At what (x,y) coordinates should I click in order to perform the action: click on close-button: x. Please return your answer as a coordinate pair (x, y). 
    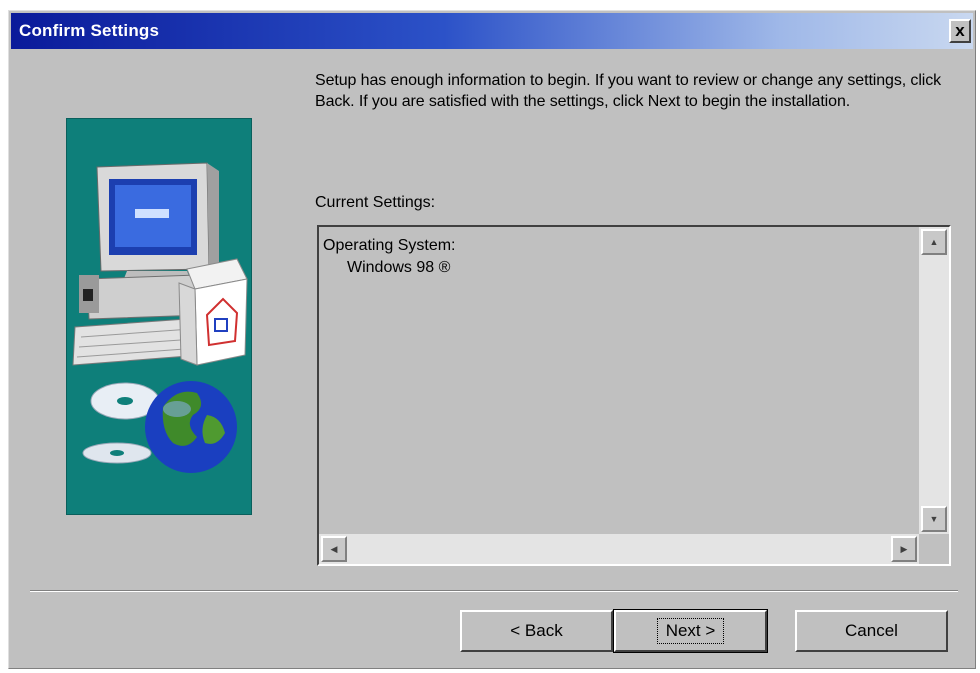
    Looking at the image, I should click on (960, 31).